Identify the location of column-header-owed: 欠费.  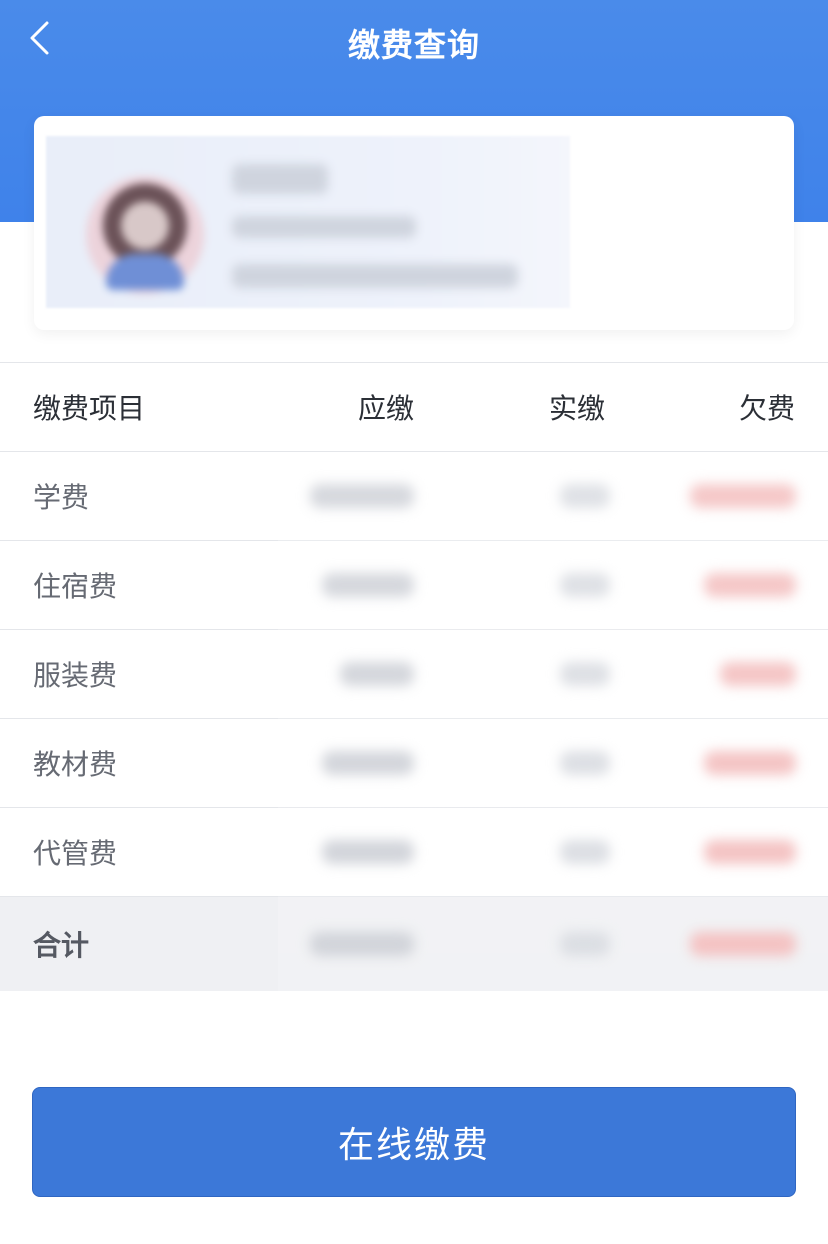
(766, 408).